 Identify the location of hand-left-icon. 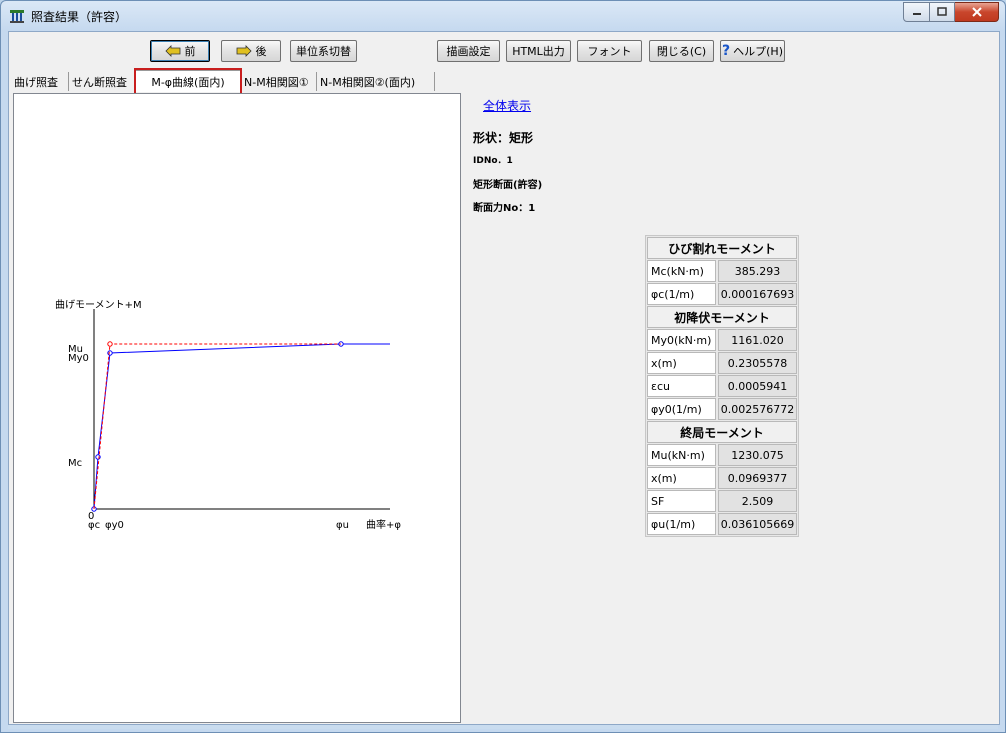
(172, 51).